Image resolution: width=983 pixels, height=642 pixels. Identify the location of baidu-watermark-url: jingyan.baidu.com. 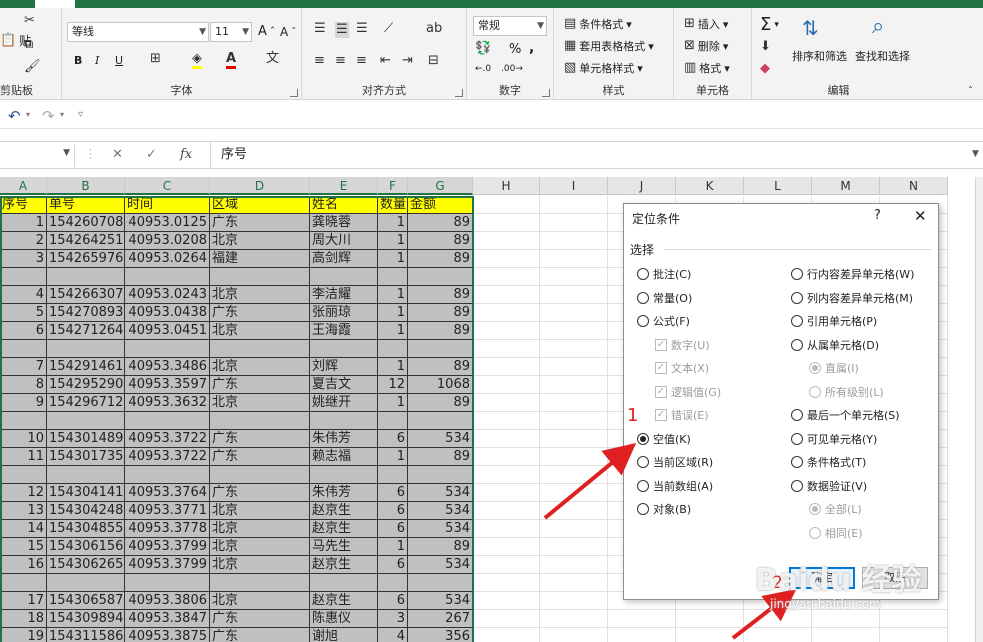
(825, 604).